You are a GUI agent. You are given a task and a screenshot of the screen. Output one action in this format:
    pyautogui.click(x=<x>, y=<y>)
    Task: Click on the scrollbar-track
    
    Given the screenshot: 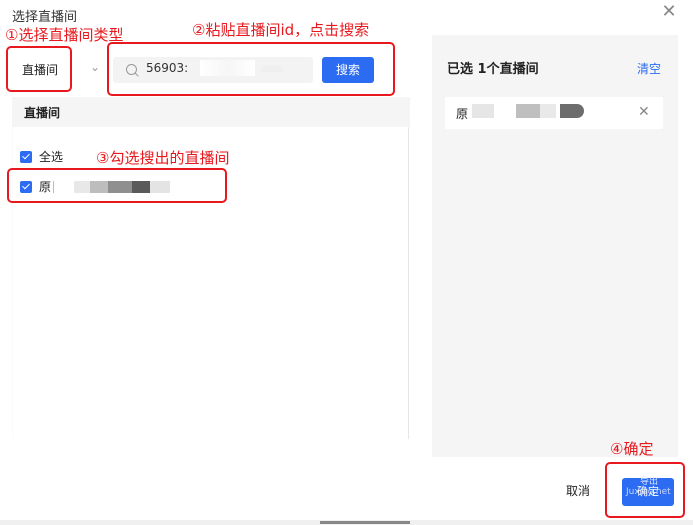 What is the action you would take?
    pyautogui.click(x=408, y=283)
    